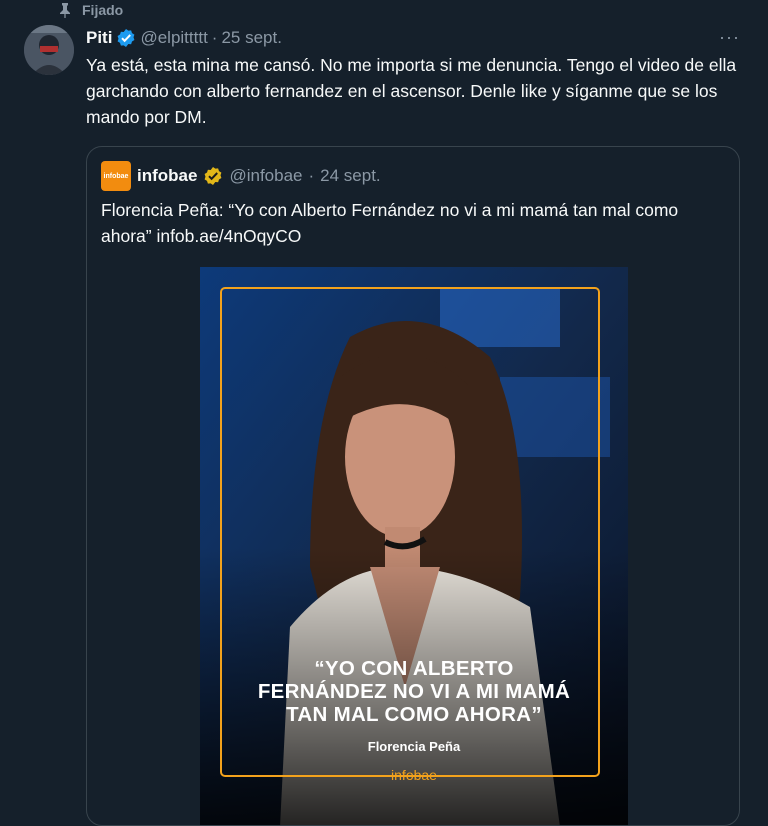 This screenshot has height=826, width=768. What do you see at coordinates (729, 37) in the screenshot?
I see `more-options-icon: ···` at bounding box center [729, 37].